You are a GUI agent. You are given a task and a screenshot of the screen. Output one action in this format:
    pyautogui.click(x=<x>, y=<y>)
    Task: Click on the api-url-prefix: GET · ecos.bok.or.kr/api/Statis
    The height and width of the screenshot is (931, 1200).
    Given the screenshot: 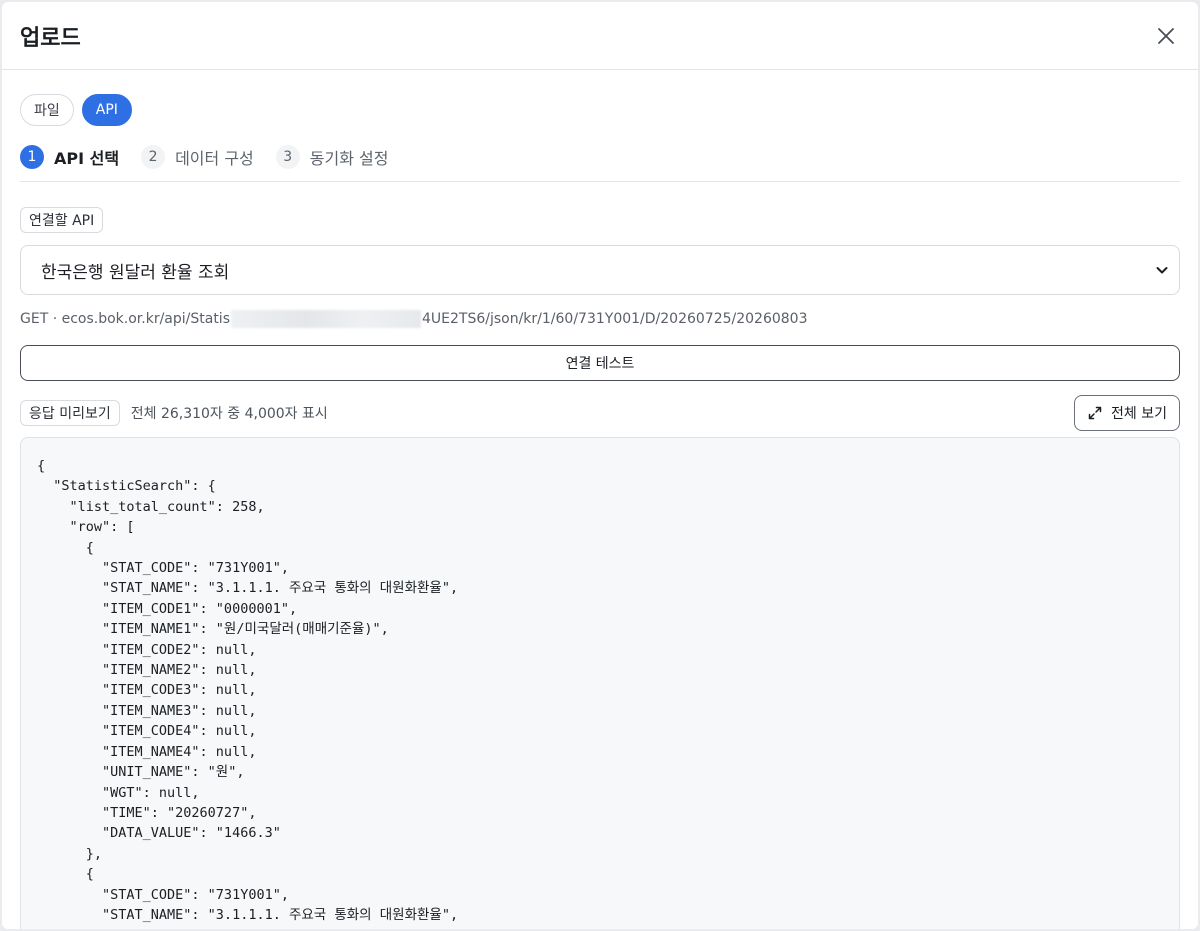 What is the action you would take?
    pyautogui.click(x=125, y=319)
    